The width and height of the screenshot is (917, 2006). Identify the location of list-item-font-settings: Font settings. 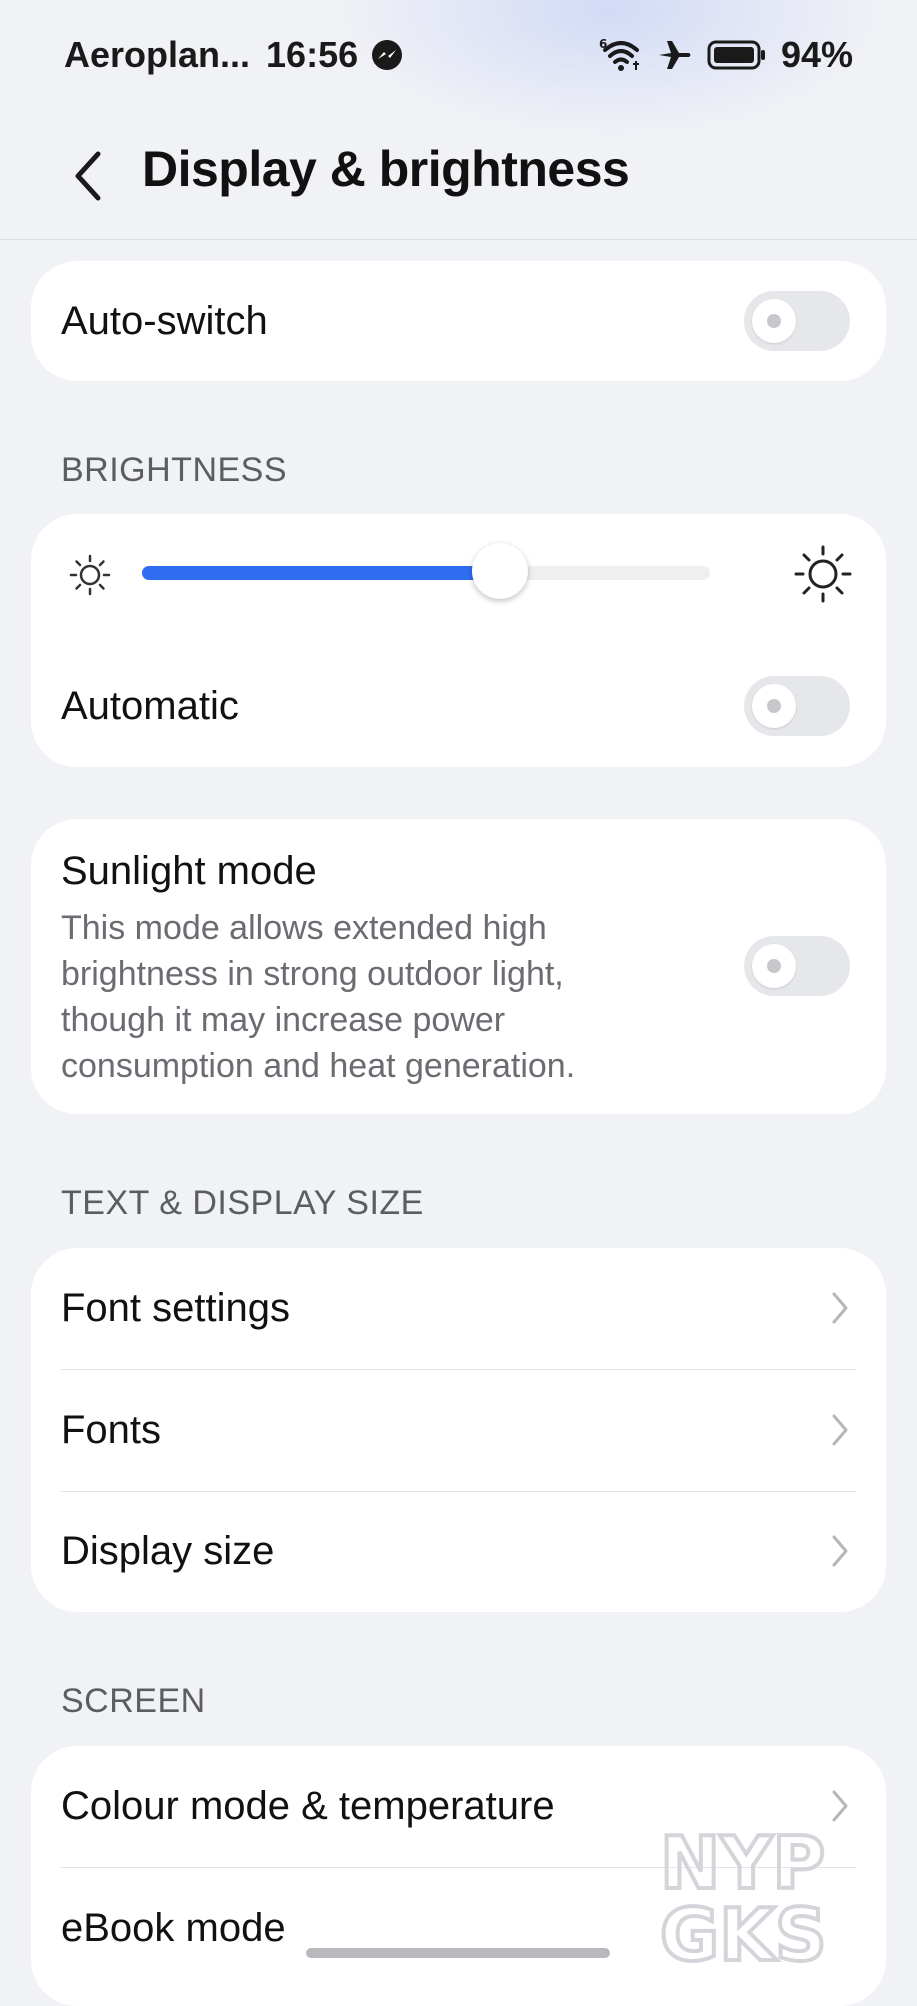
(458, 1308).